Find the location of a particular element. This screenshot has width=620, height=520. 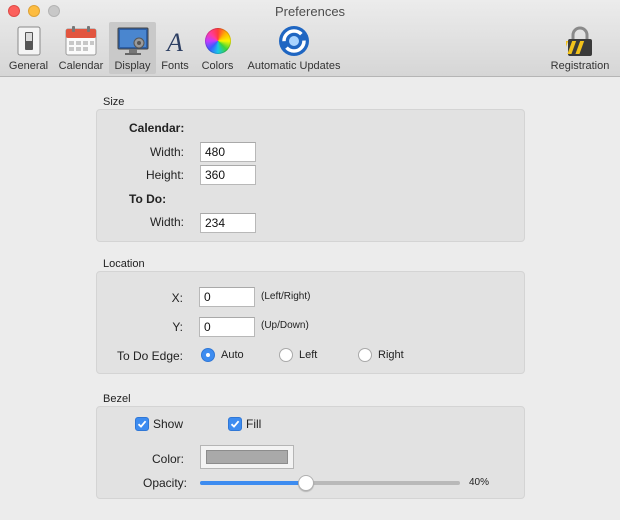

slider-fill is located at coordinates (253, 483).